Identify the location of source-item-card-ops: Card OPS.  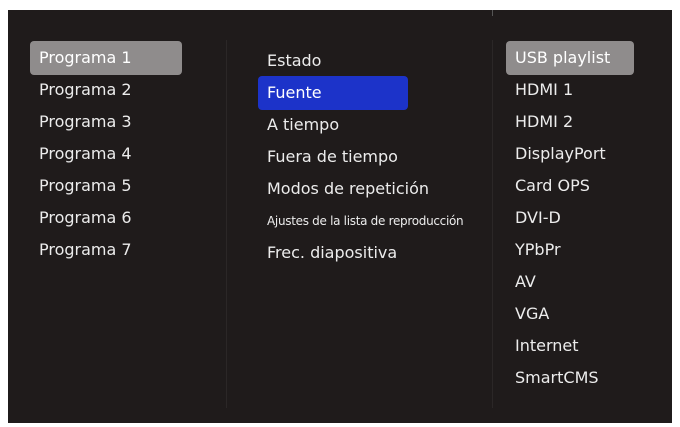
(570, 186).